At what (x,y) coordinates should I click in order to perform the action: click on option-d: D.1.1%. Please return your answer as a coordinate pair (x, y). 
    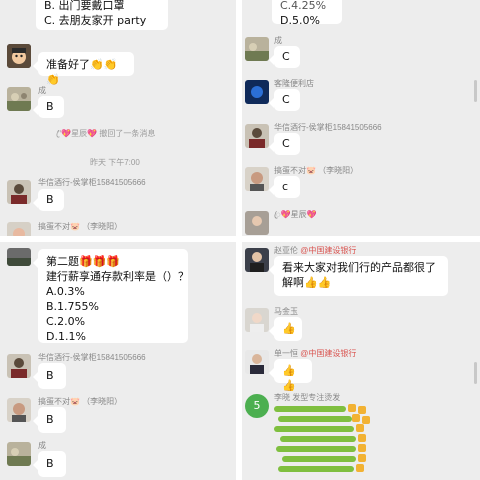
    Looking at the image, I should click on (66, 336).